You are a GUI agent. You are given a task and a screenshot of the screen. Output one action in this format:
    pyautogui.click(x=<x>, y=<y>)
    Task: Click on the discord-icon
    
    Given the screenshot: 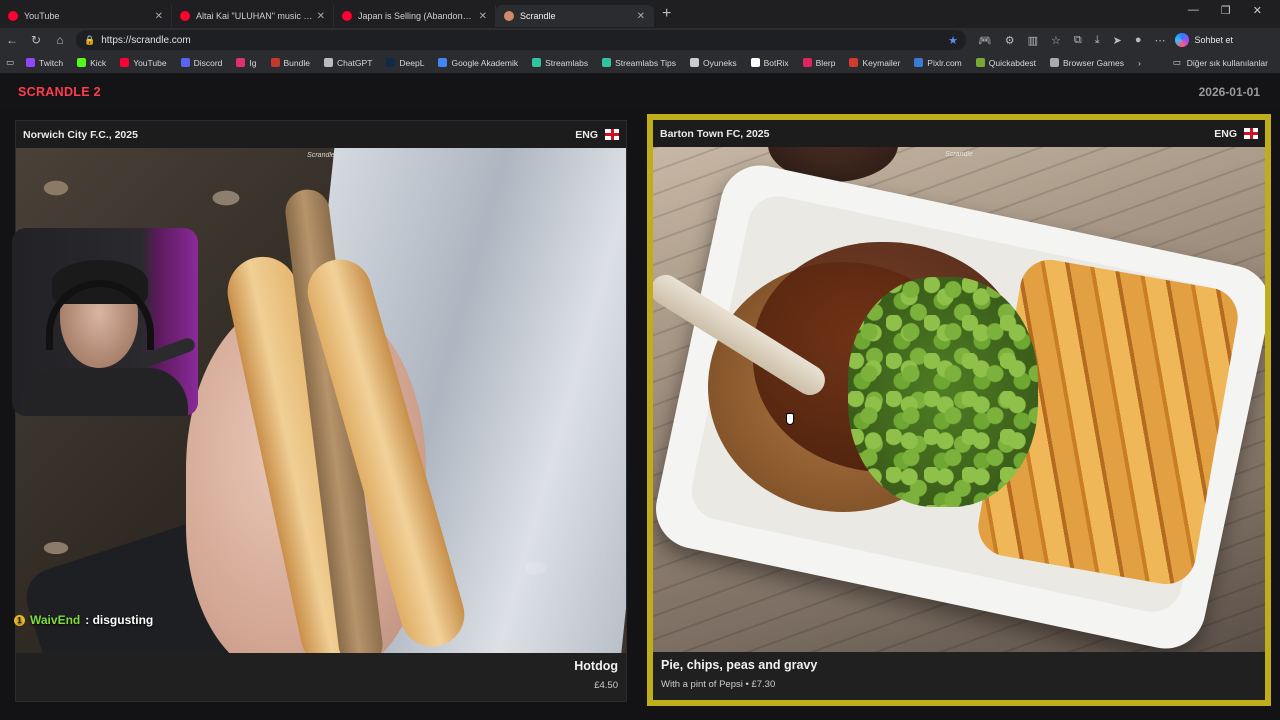 What is the action you would take?
    pyautogui.click(x=185, y=62)
    